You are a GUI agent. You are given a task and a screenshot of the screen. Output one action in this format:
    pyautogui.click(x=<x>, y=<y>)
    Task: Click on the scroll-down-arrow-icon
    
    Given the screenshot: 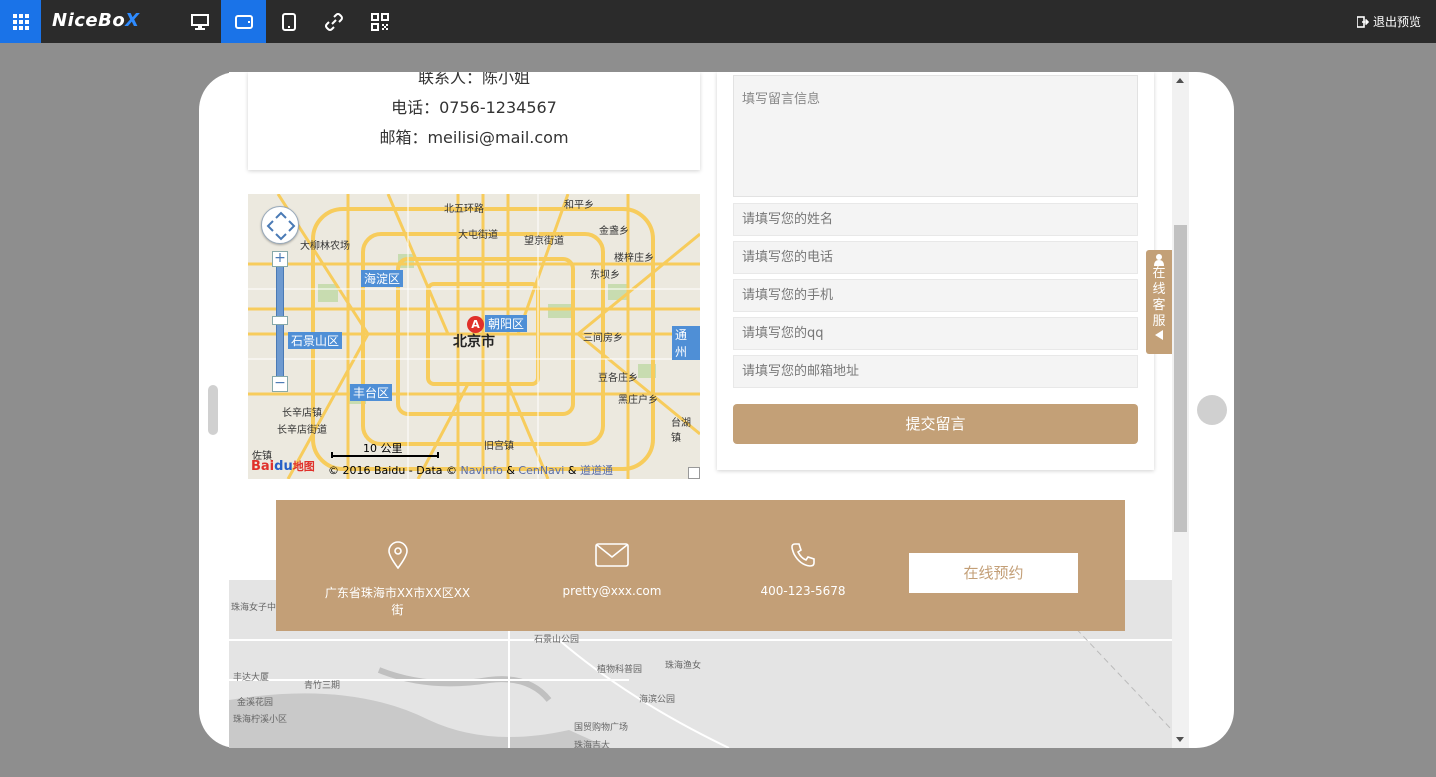 What is the action you would take?
    pyautogui.click(x=1180, y=739)
    